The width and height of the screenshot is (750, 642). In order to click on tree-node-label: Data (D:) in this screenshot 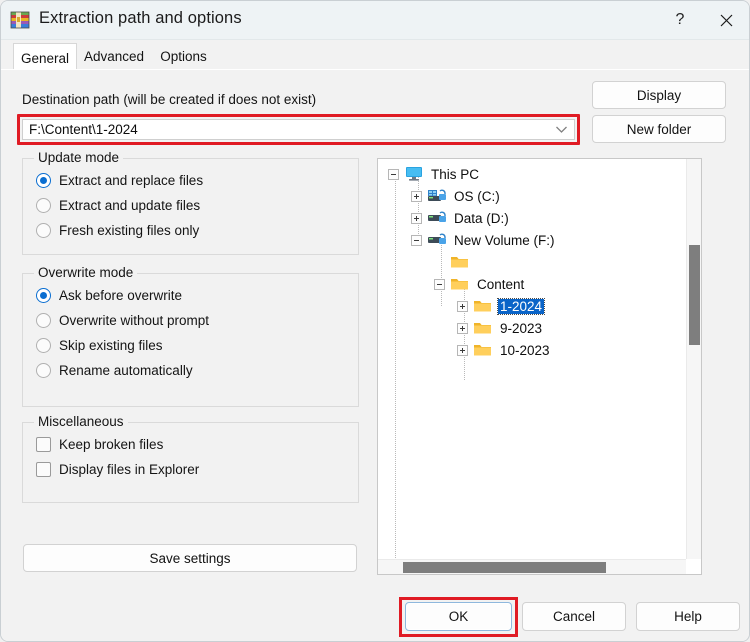, I will do `click(481, 218)`.